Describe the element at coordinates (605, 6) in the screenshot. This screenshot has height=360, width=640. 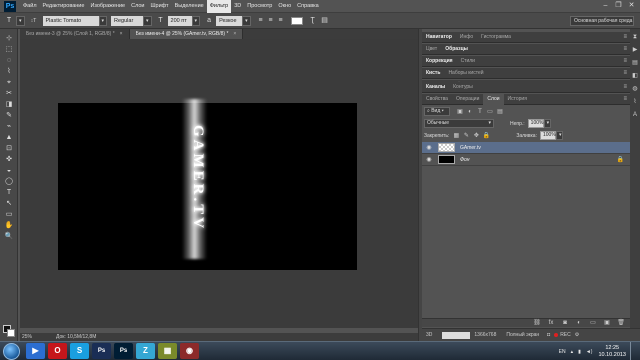
I see `minimize-button: –` at that location.